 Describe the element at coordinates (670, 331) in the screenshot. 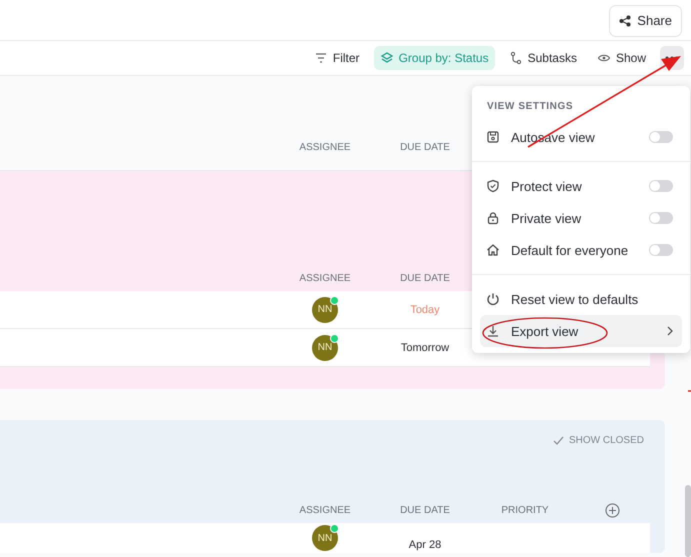

I see `chevron-right-icon` at that location.